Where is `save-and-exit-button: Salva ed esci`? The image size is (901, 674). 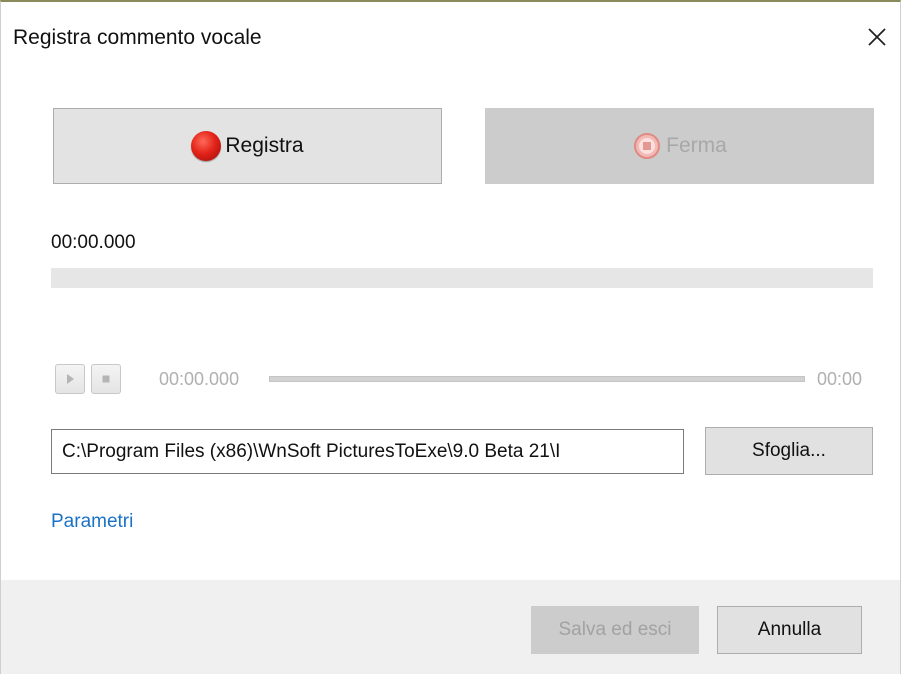 save-and-exit-button: Salva ed esci is located at coordinates (615, 630).